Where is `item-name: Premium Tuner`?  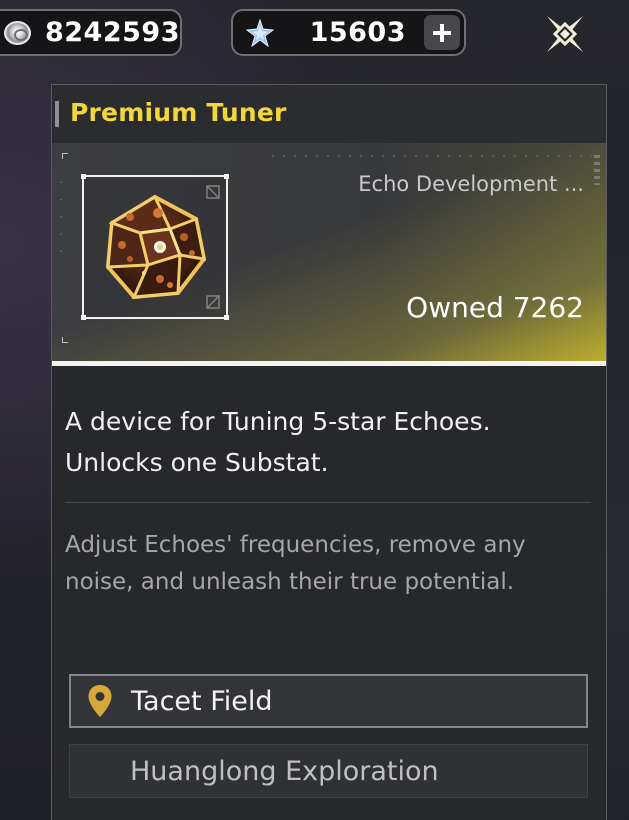 item-name: Premium Tuner is located at coordinates (178, 112).